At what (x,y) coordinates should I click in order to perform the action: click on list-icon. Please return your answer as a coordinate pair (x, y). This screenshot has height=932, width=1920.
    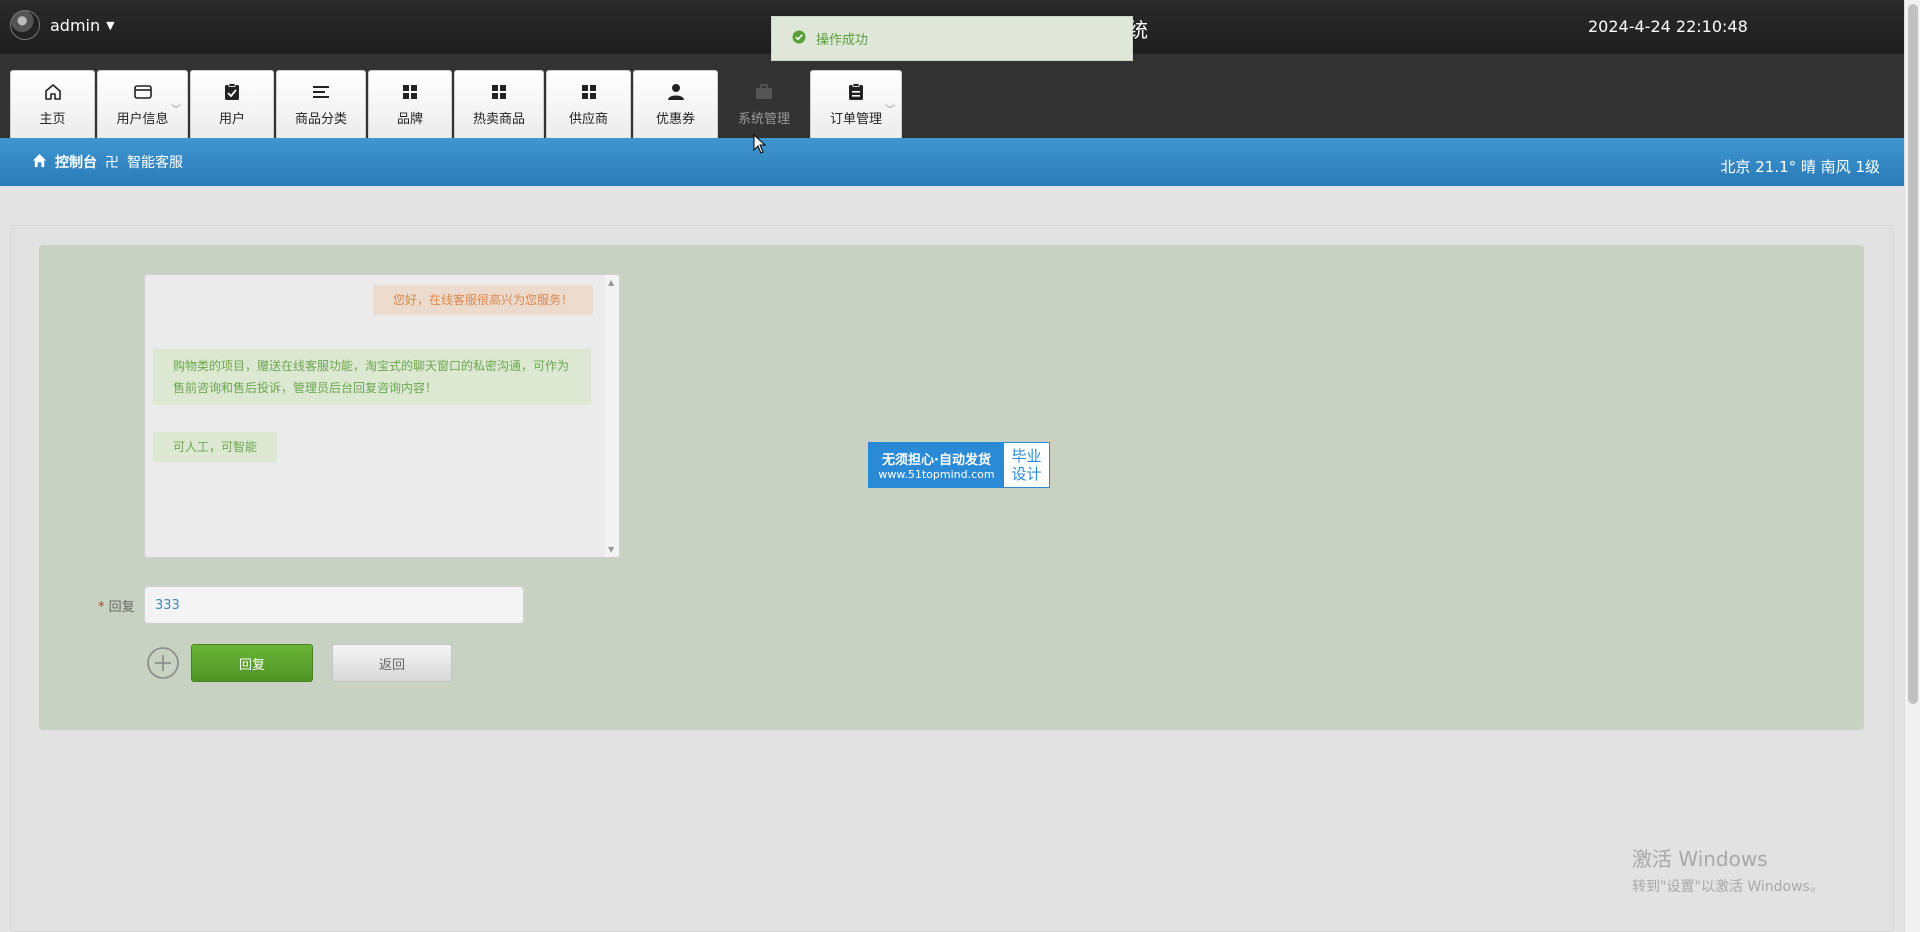
    Looking at the image, I should click on (321, 92).